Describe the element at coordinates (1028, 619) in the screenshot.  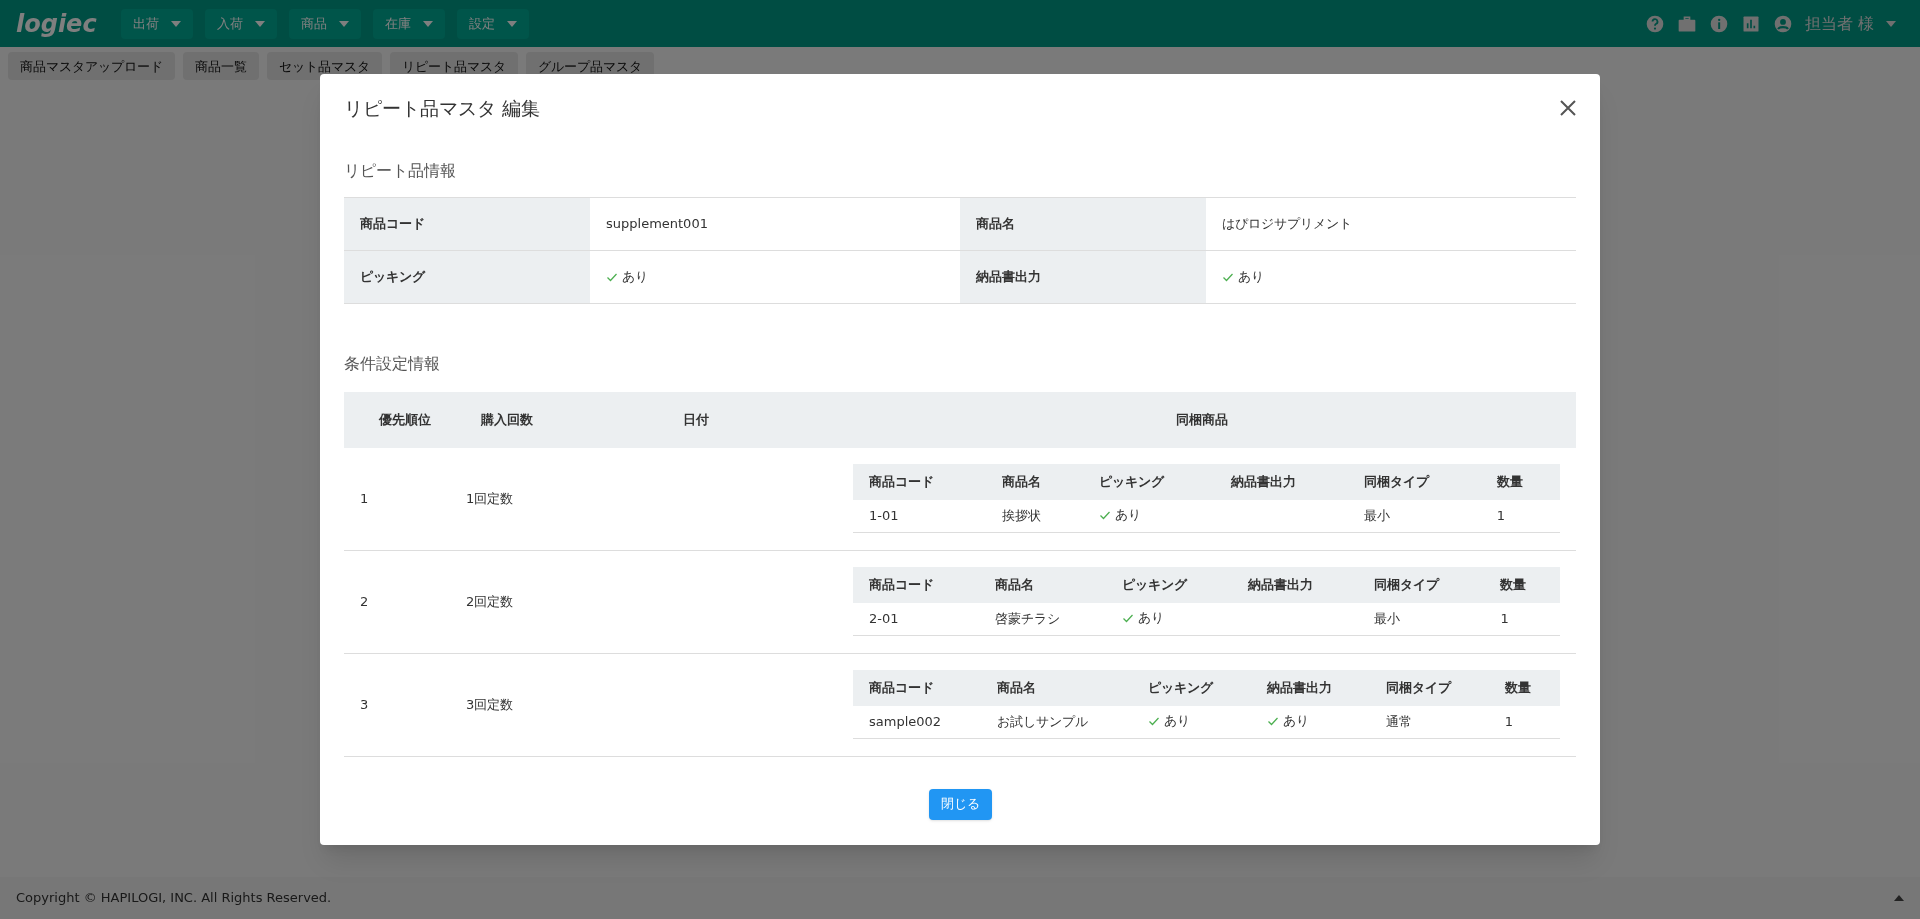
I see `table-cell: 啓蒙チラシ` at that location.